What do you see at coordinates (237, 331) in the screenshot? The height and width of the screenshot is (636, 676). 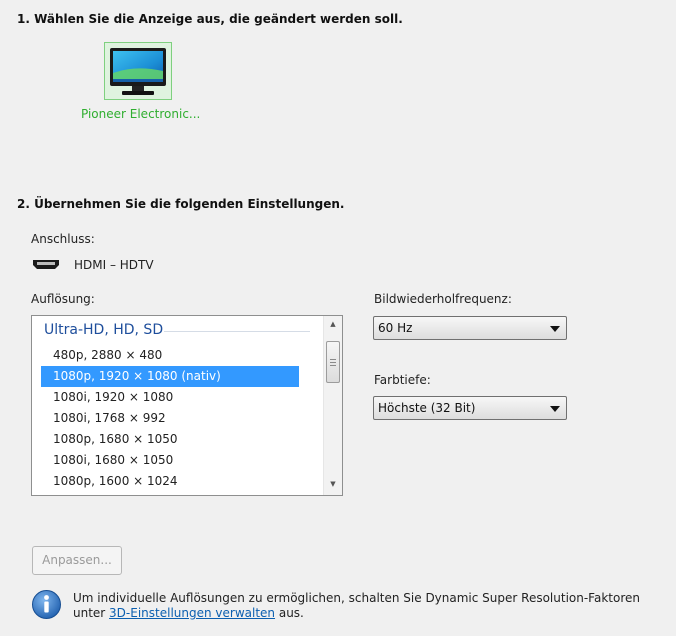 I see `group-divider` at bounding box center [237, 331].